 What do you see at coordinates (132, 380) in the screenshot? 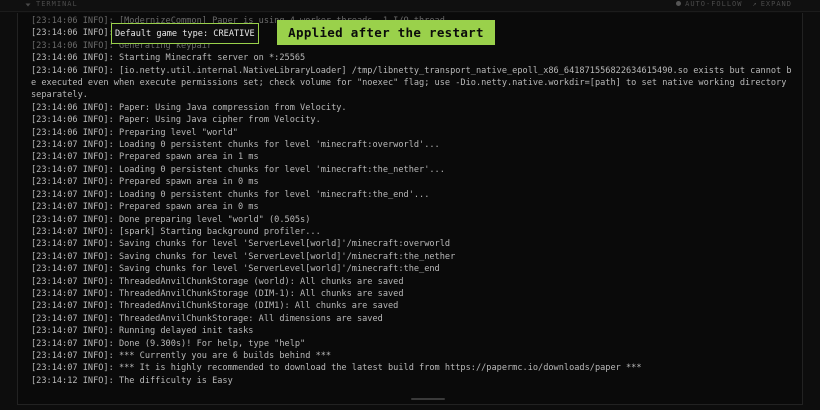
I see `log-line: [23:14:12 INFO]: The difficulty is Easy` at bounding box center [132, 380].